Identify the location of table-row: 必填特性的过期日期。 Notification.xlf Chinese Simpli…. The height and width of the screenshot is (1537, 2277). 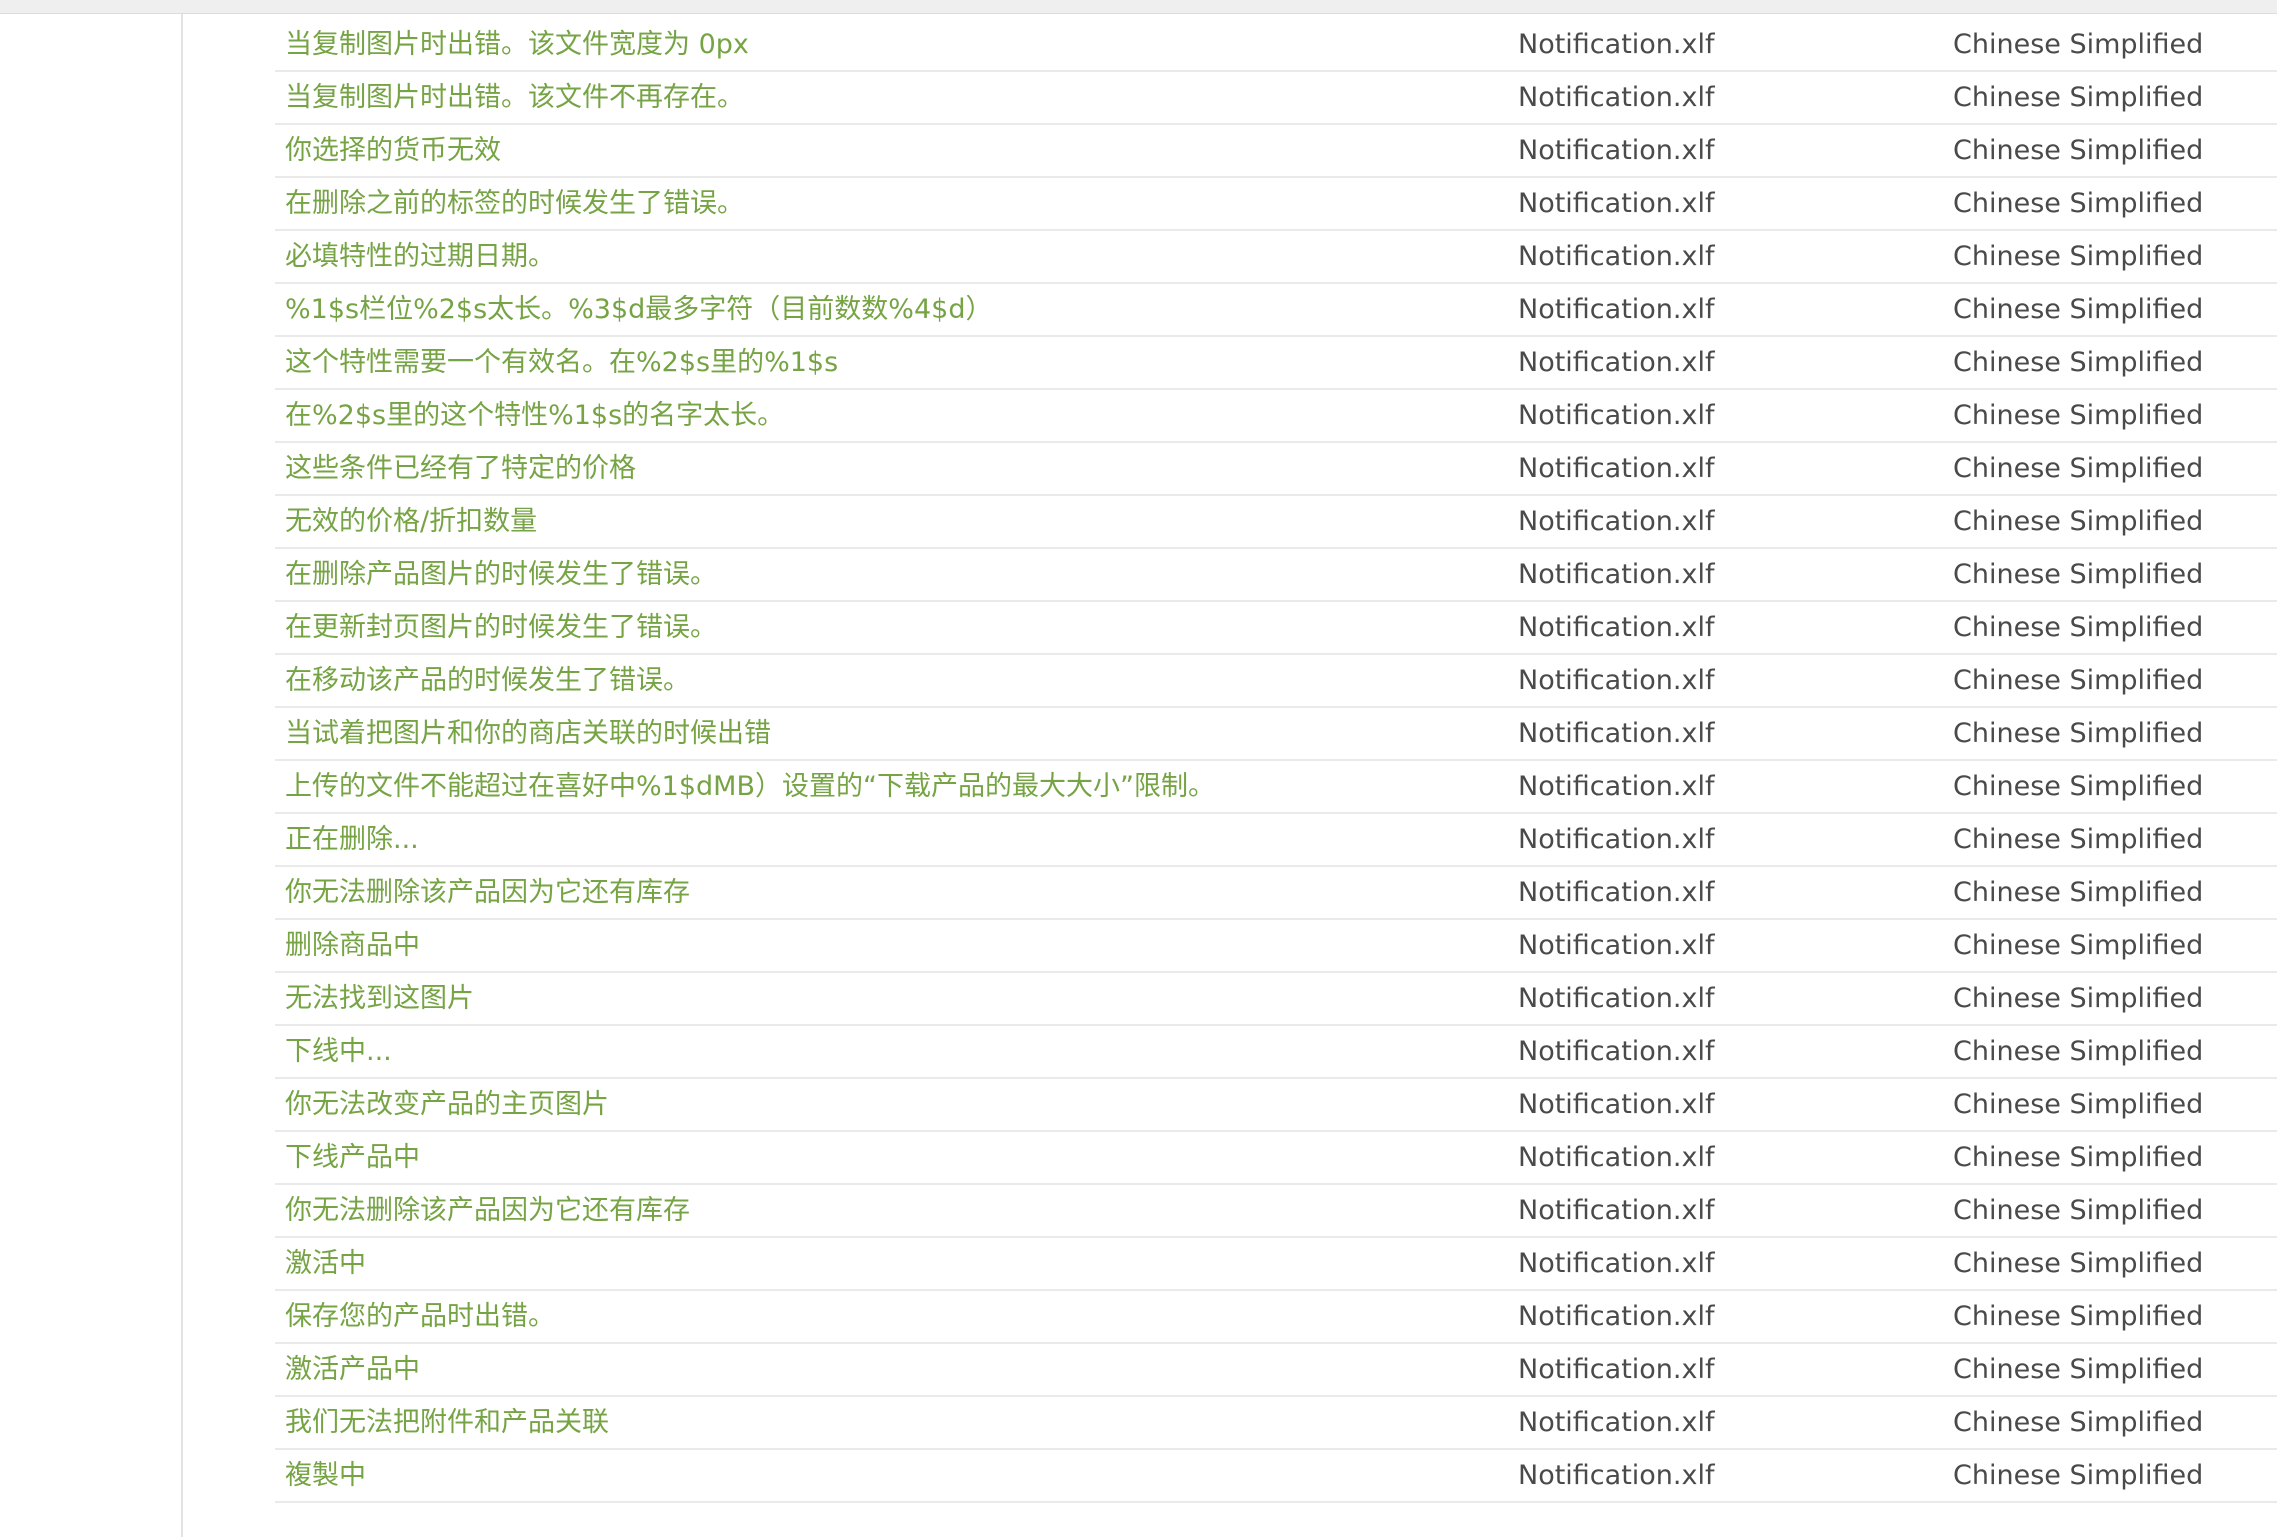
(1276, 257).